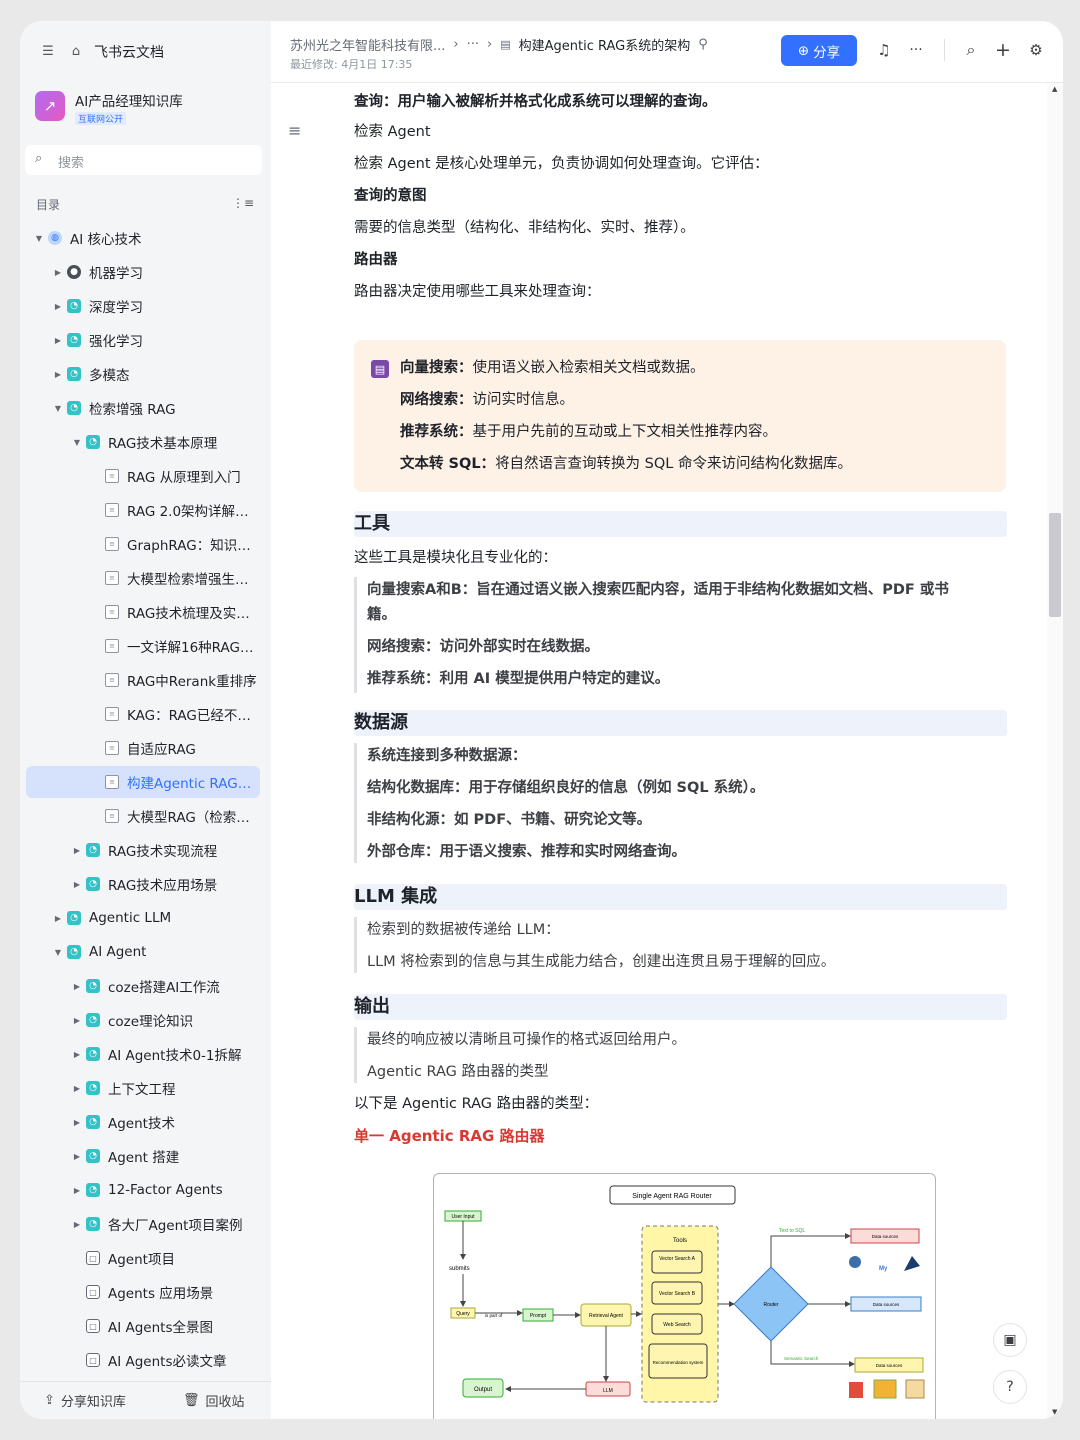 Image resolution: width=1080 pixels, height=1440 pixels. Describe the element at coordinates (163, 886) in the screenshot. I see `sidebar-item-label: RAG技术应用场景` at that location.